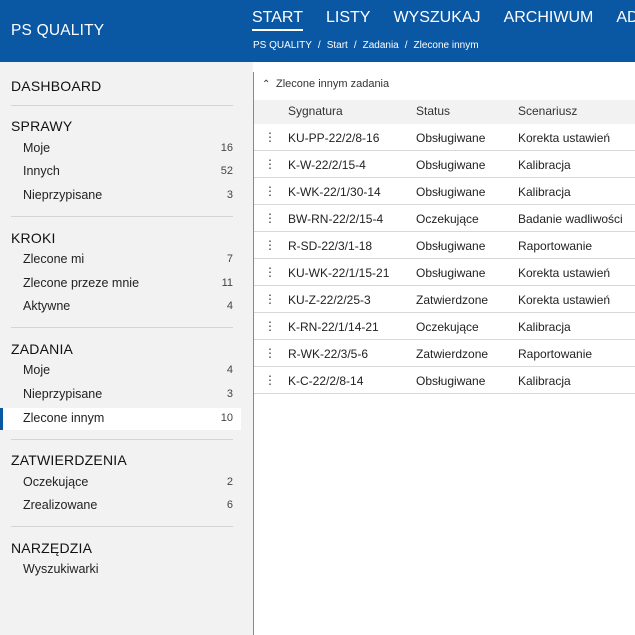 This screenshot has width=635, height=635. What do you see at coordinates (229, 482) in the screenshot?
I see `sidebar-item-count: 2` at bounding box center [229, 482].